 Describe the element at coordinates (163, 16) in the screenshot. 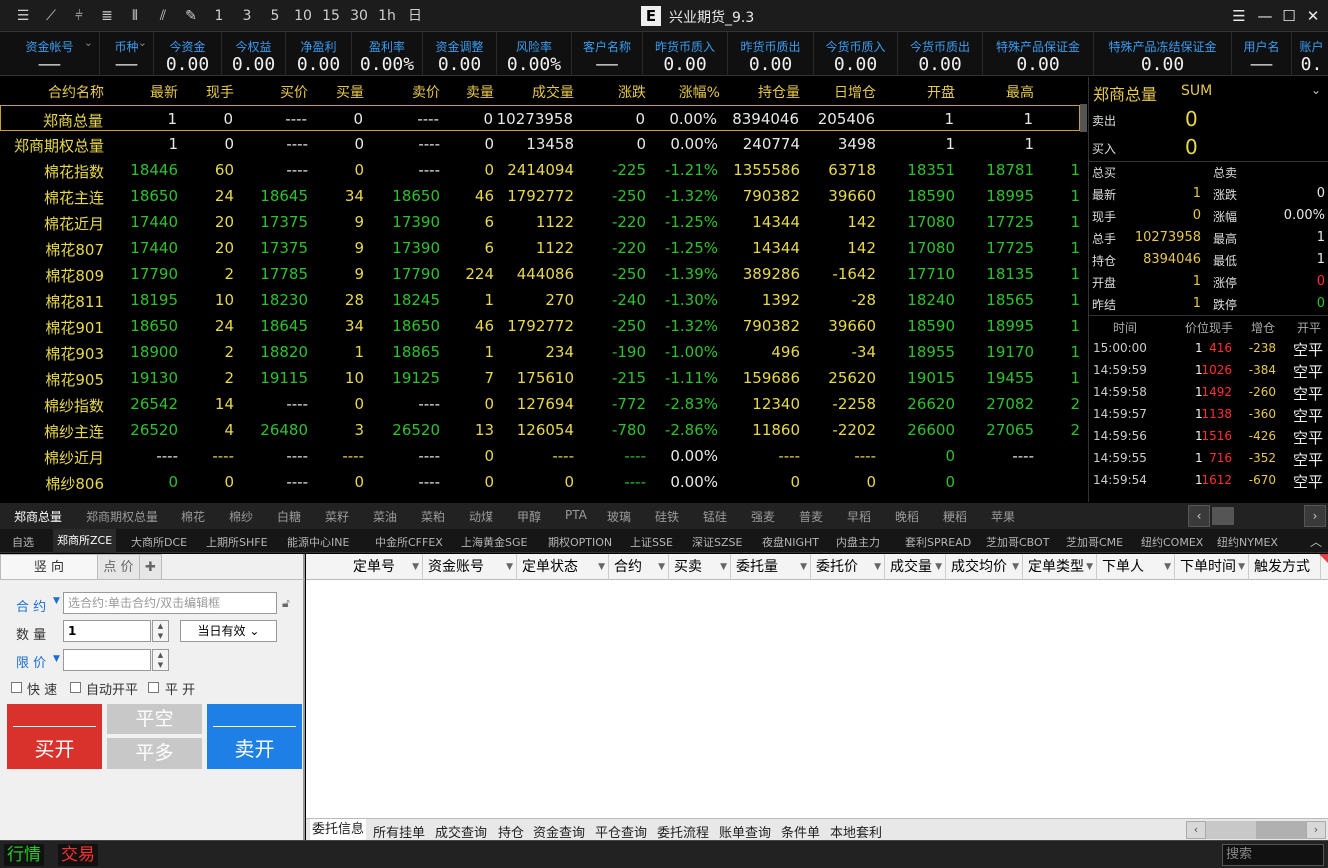

I see `kline-icon: ⫽` at that location.